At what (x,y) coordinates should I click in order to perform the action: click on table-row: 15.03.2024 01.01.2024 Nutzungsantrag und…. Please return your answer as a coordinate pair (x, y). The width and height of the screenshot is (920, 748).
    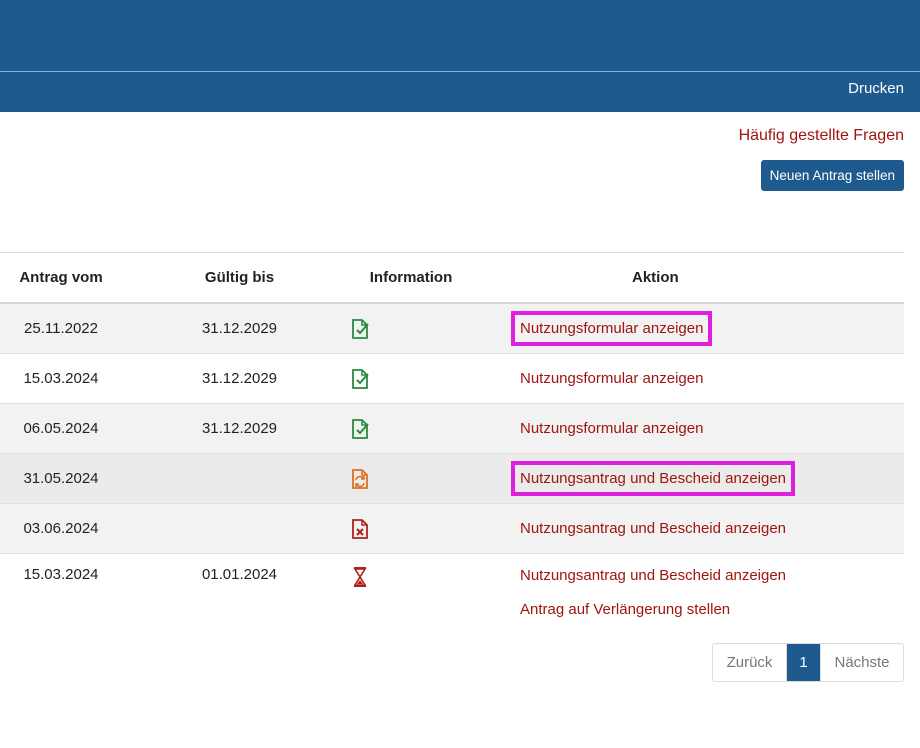
    Looking at the image, I should click on (452, 587).